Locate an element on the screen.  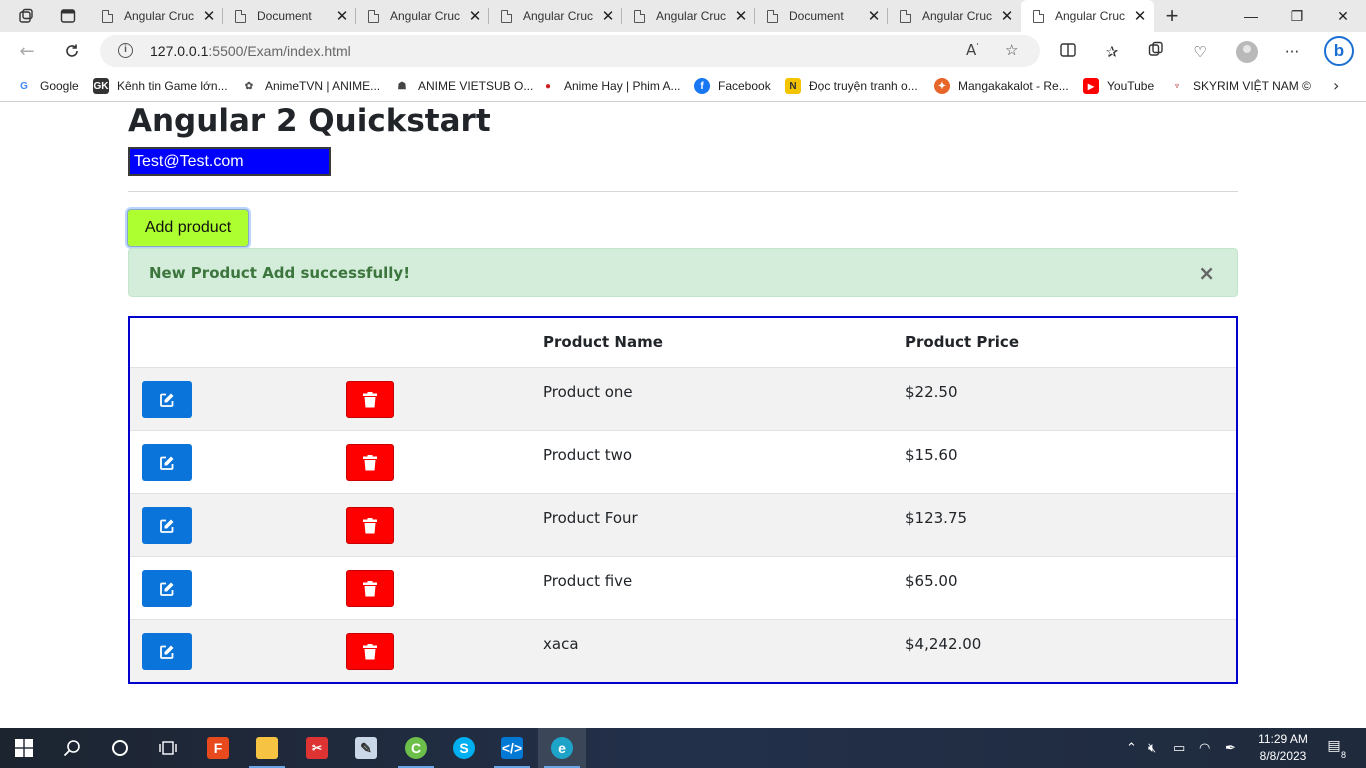
close-window-button: ✕ is located at coordinates (1343, 16).